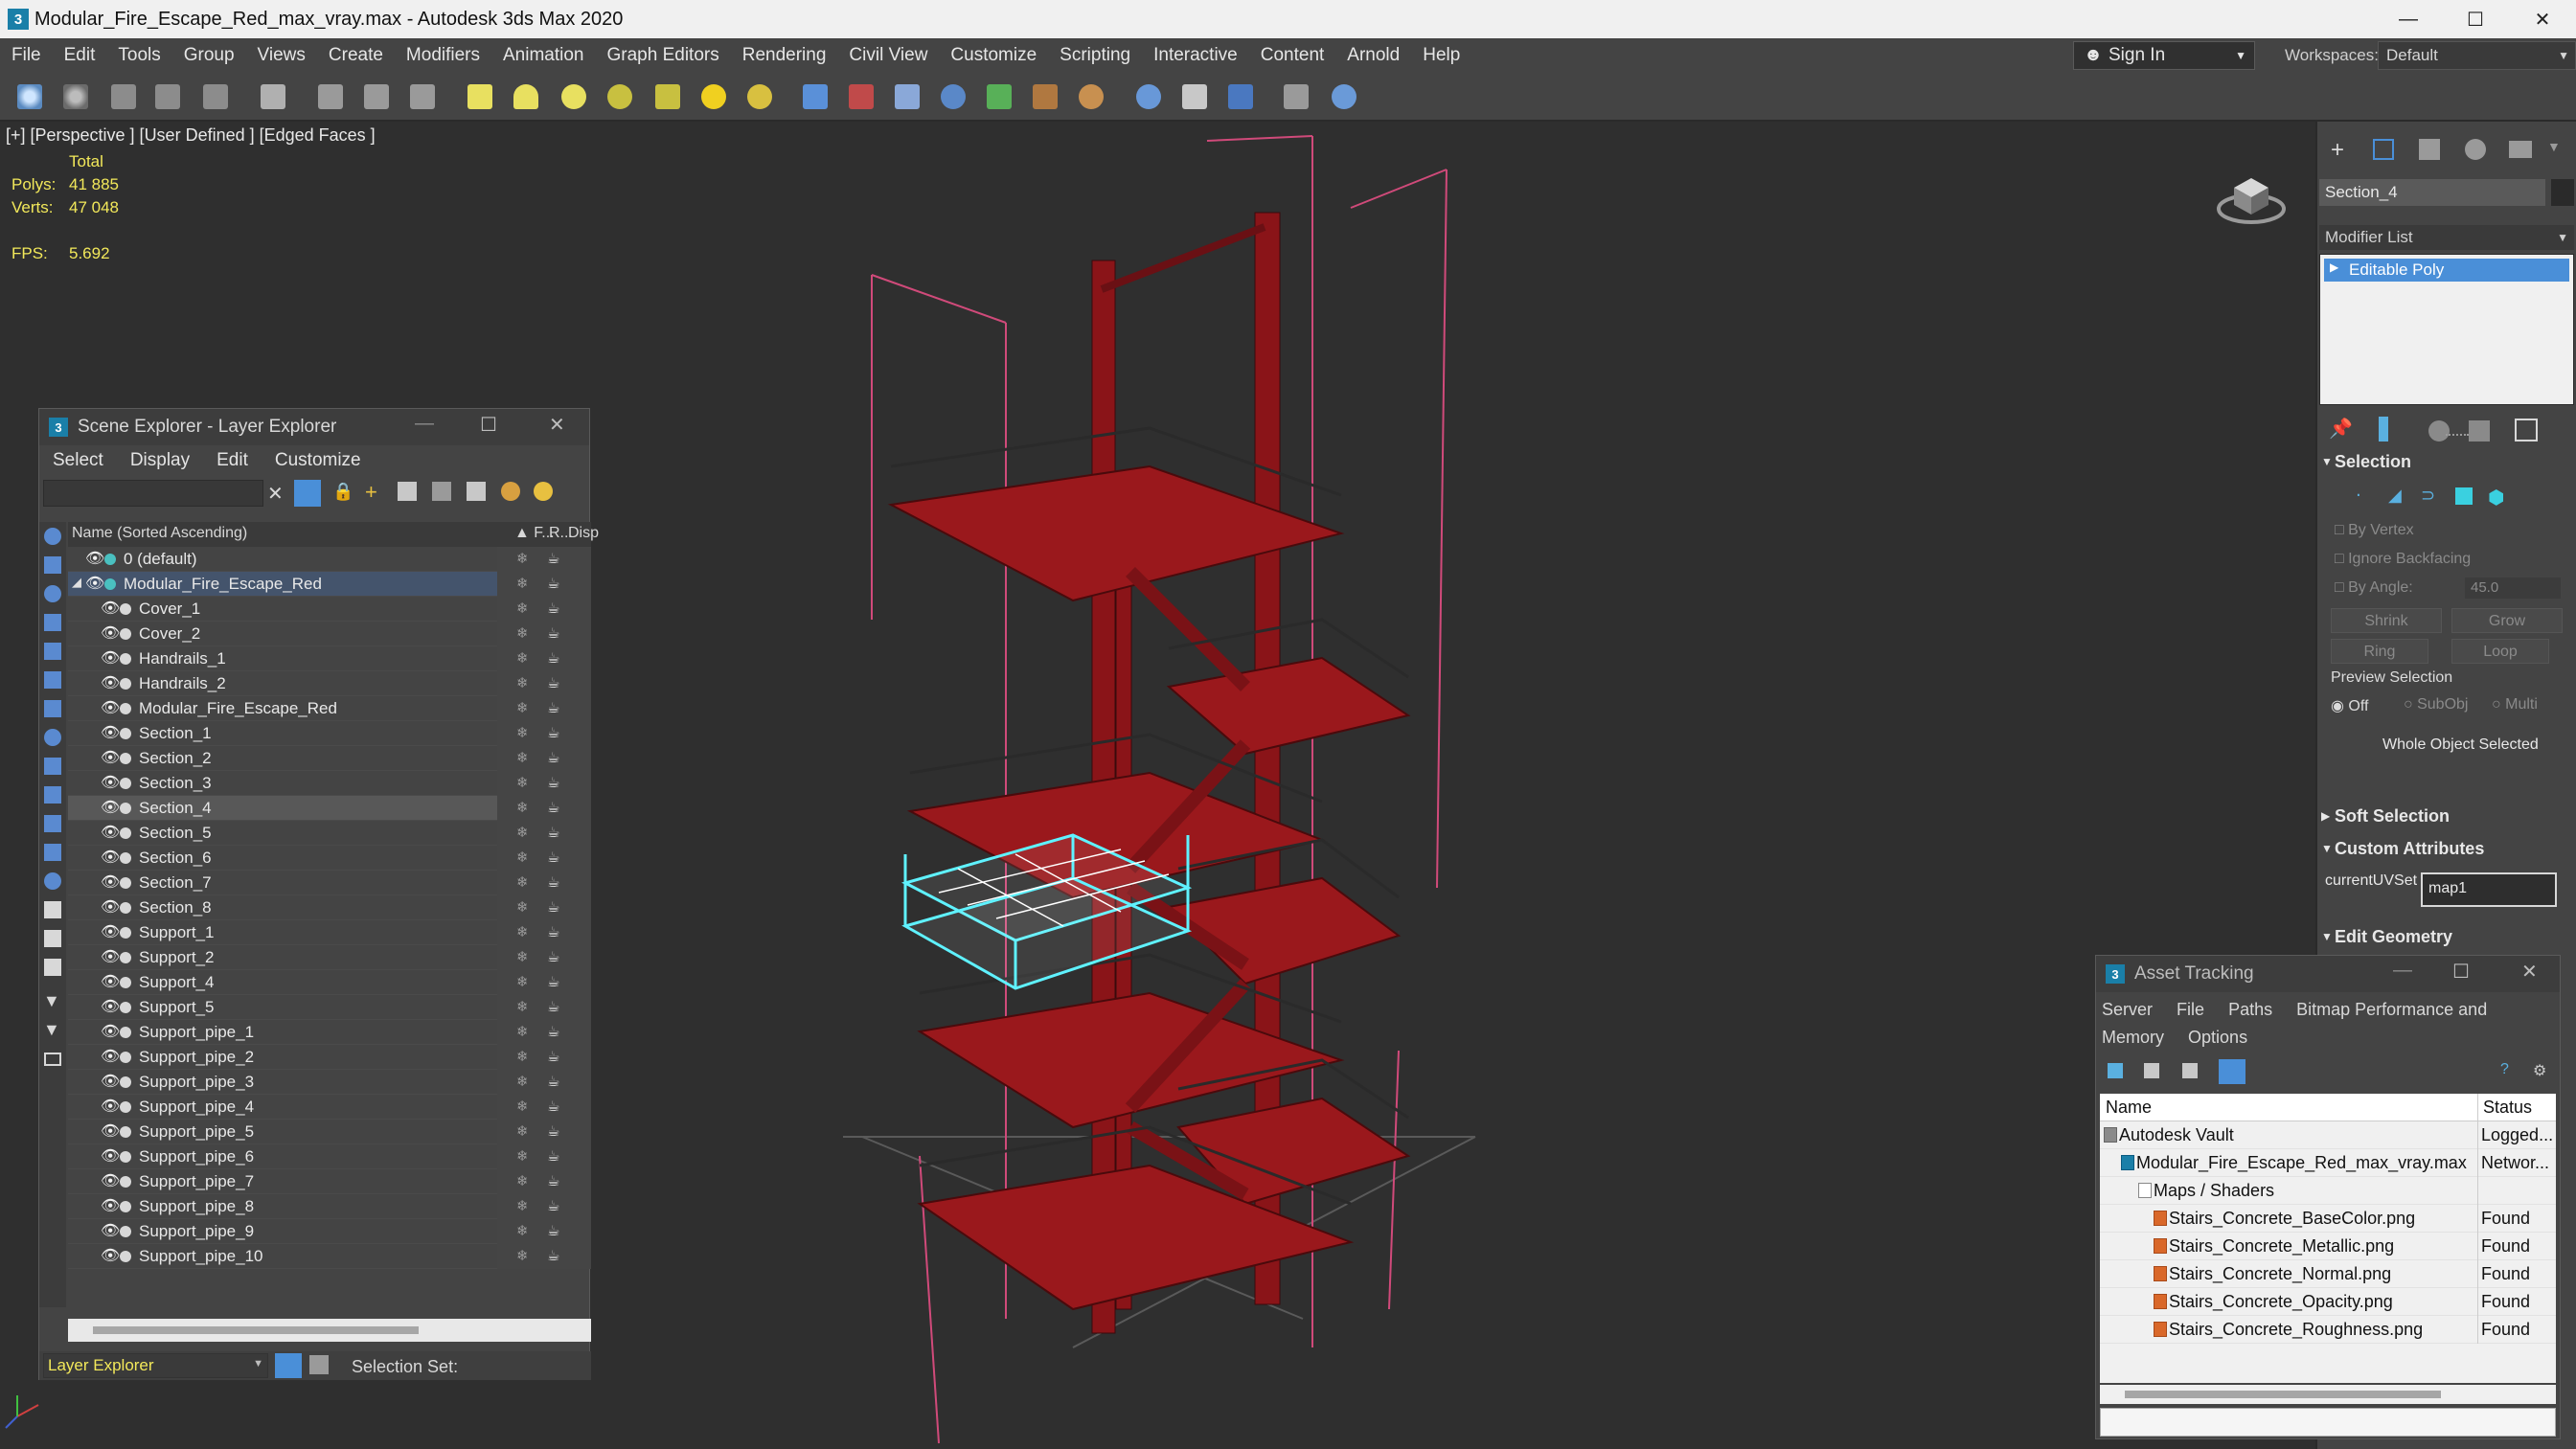  What do you see at coordinates (2328, 1394) in the screenshot?
I see `asset-horizontal-scrollbar` at bounding box center [2328, 1394].